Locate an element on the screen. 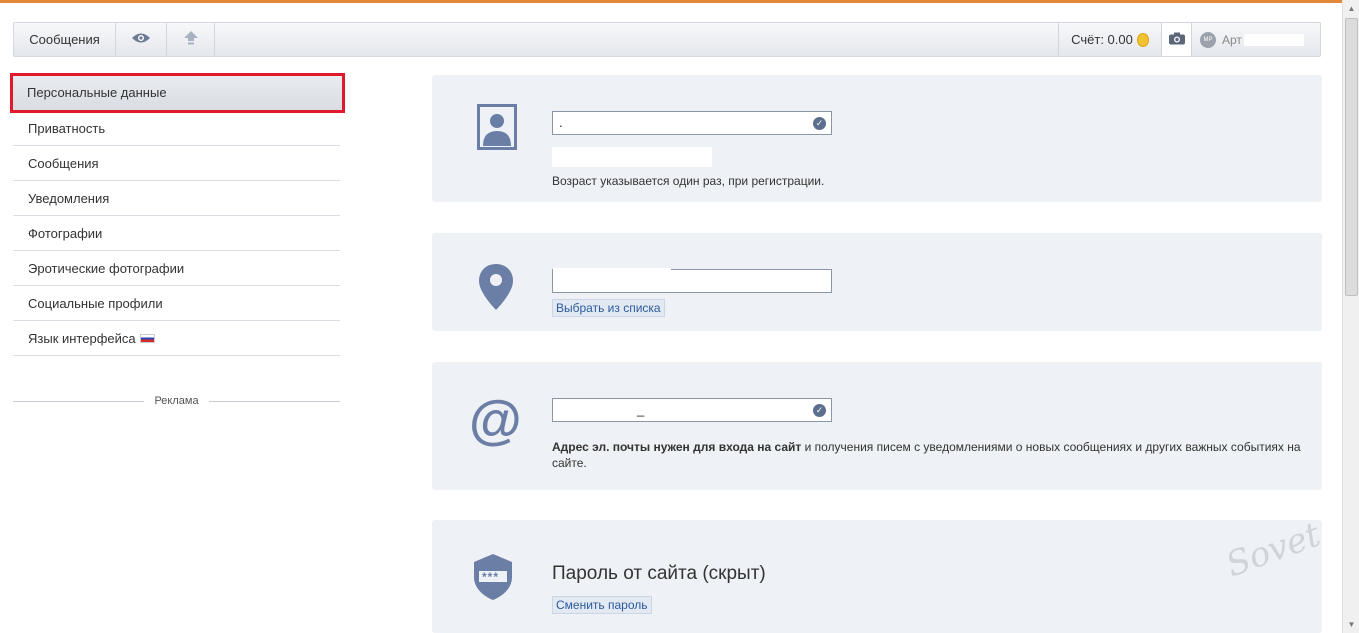 The height and width of the screenshot is (633, 1359). user-menu: MP Арт is located at coordinates (1256, 39).